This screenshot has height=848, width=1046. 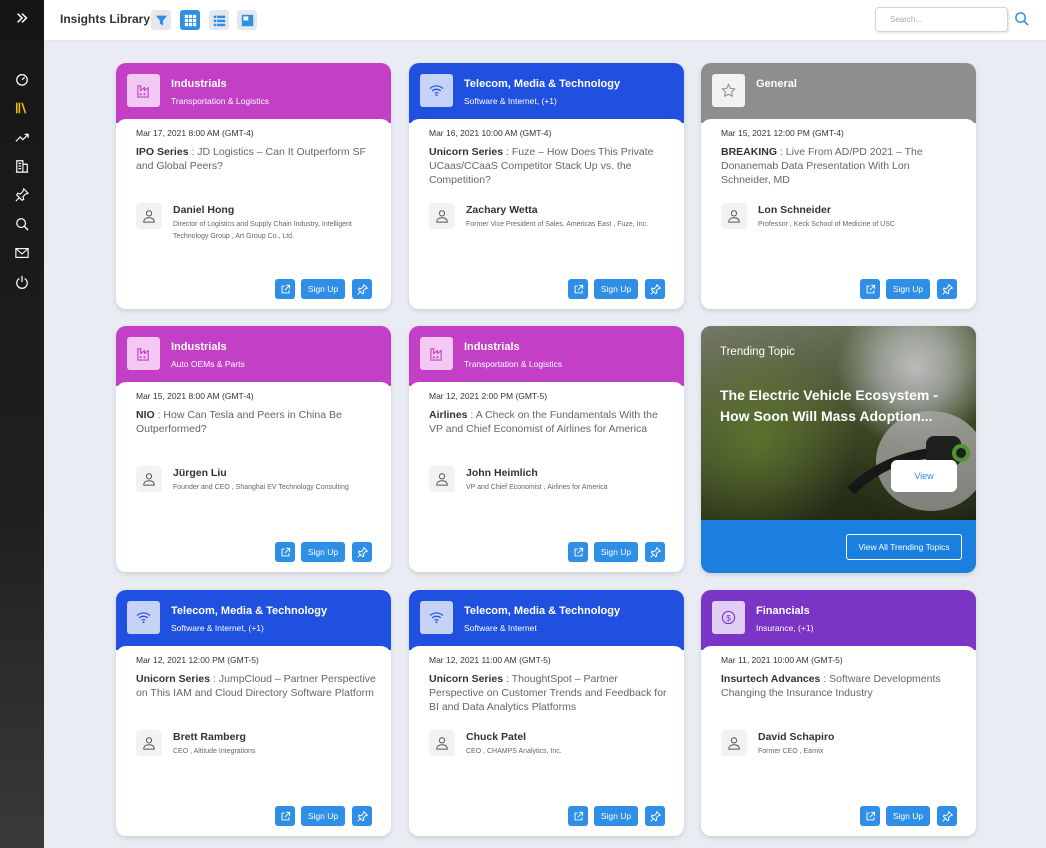 I want to click on filter-button, so click(x=161, y=20).